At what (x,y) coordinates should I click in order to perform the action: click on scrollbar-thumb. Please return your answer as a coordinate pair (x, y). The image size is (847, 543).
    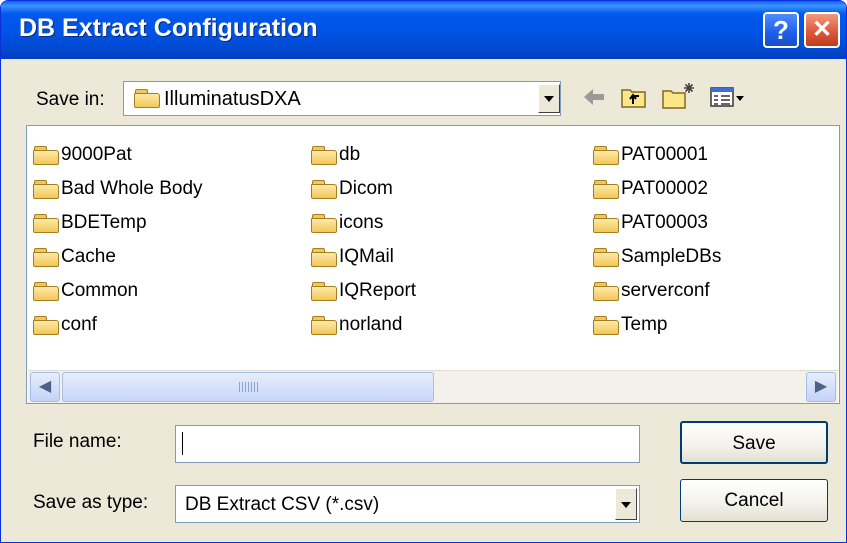
    Looking at the image, I should click on (248, 387).